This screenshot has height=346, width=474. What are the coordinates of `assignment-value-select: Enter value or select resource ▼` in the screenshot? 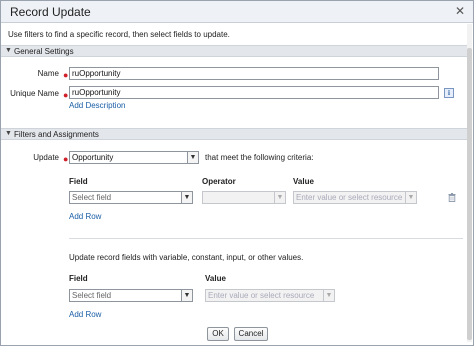 It's located at (270, 295).